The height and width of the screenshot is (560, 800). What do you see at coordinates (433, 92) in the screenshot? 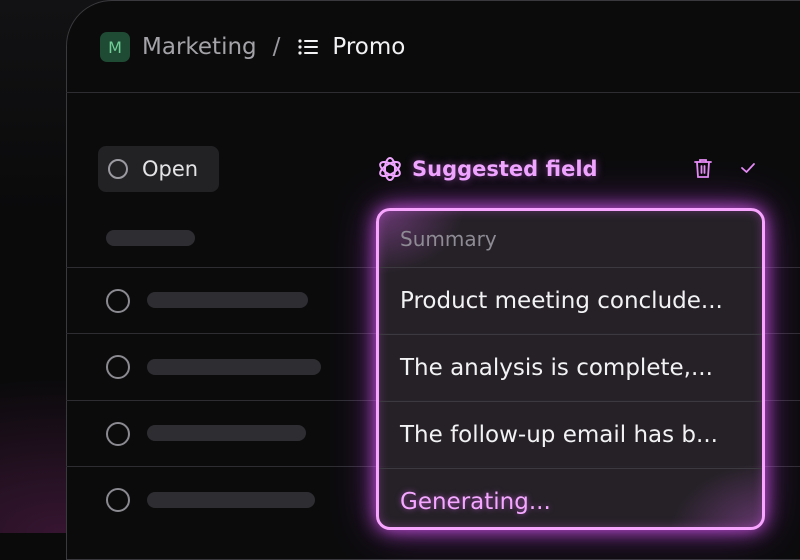
I see `header-divider` at bounding box center [433, 92].